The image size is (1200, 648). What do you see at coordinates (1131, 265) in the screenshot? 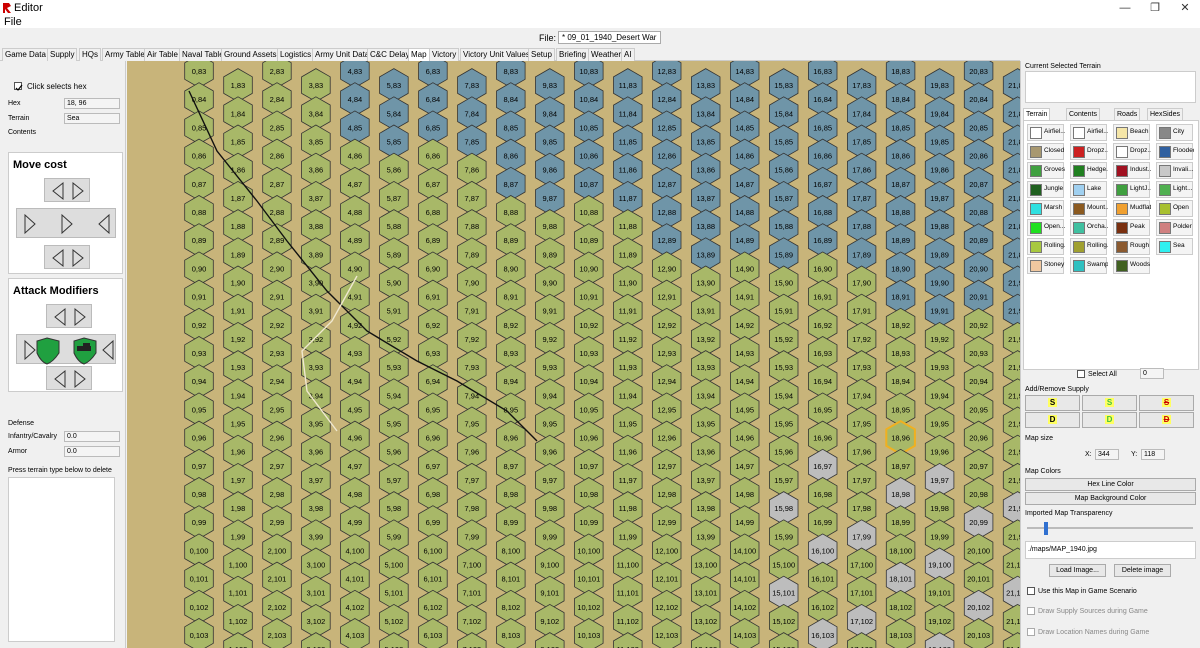
I see `terrain-button-woods: Woods` at bounding box center [1131, 265].